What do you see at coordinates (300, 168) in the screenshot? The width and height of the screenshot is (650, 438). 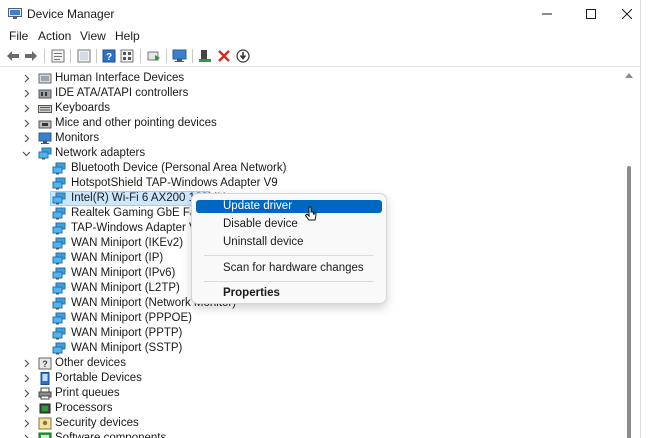 I see `tree-device-item: Bluetooth Device (Personal Area Network)` at bounding box center [300, 168].